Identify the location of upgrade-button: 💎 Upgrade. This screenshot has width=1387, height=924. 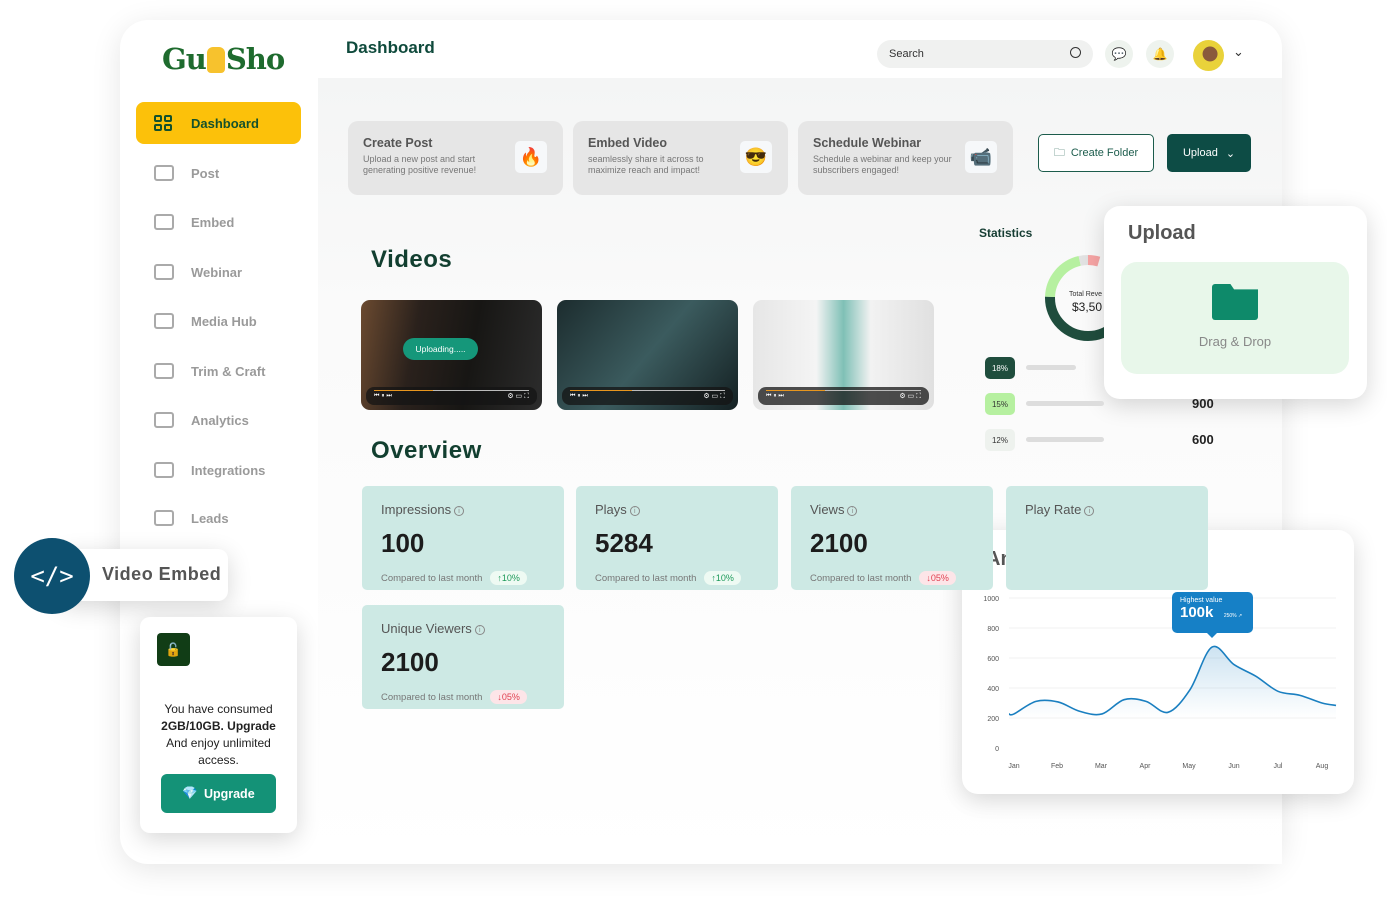
(218, 793).